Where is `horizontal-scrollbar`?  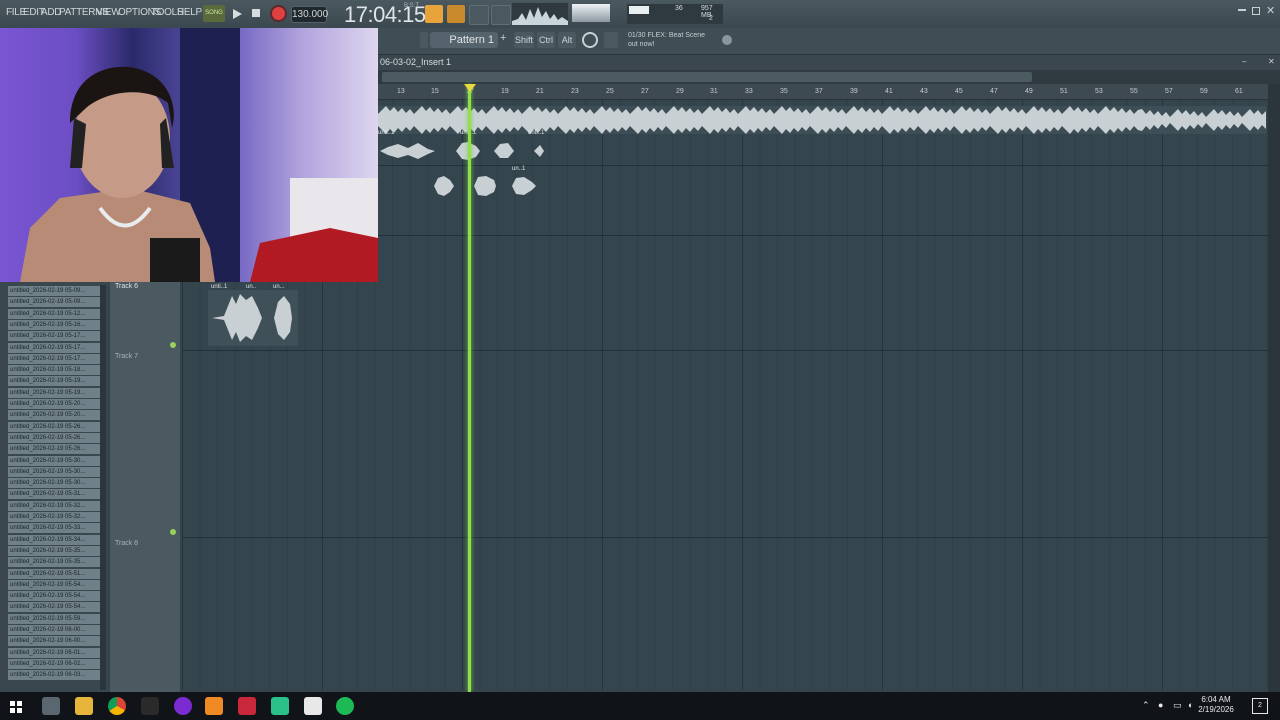 horizontal-scrollbar is located at coordinates (829, 77).